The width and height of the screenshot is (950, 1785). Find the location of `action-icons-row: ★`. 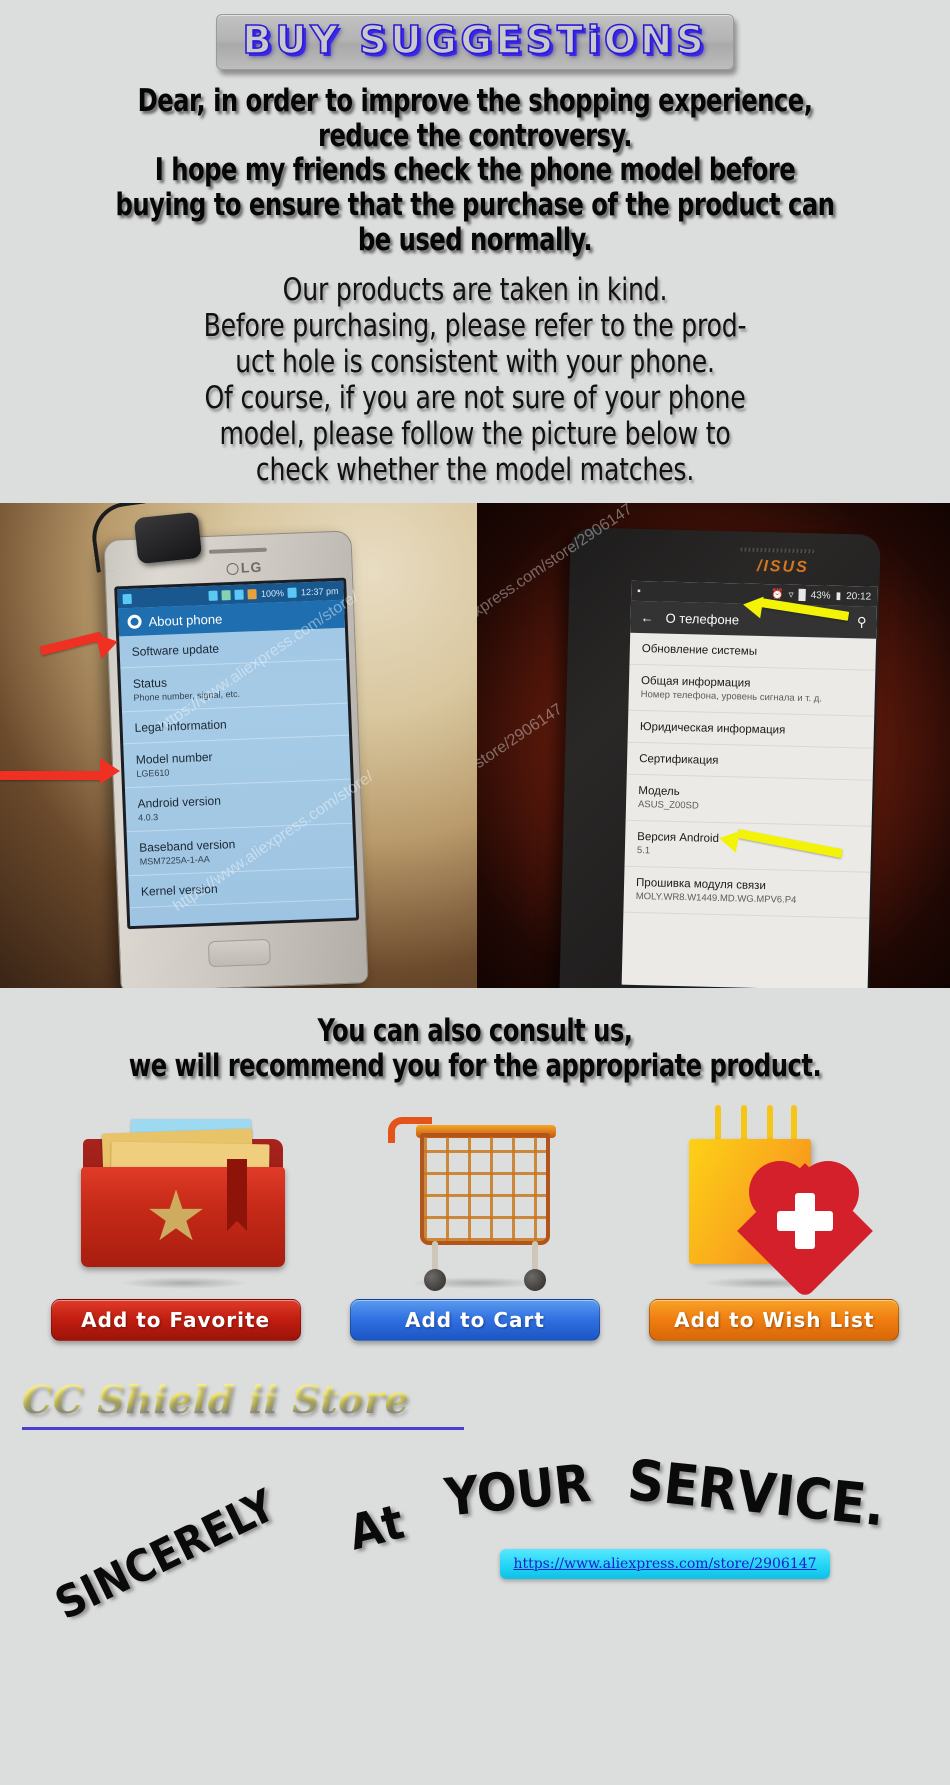

action-icons-row: ★ is located at coordinates (475, 1191).